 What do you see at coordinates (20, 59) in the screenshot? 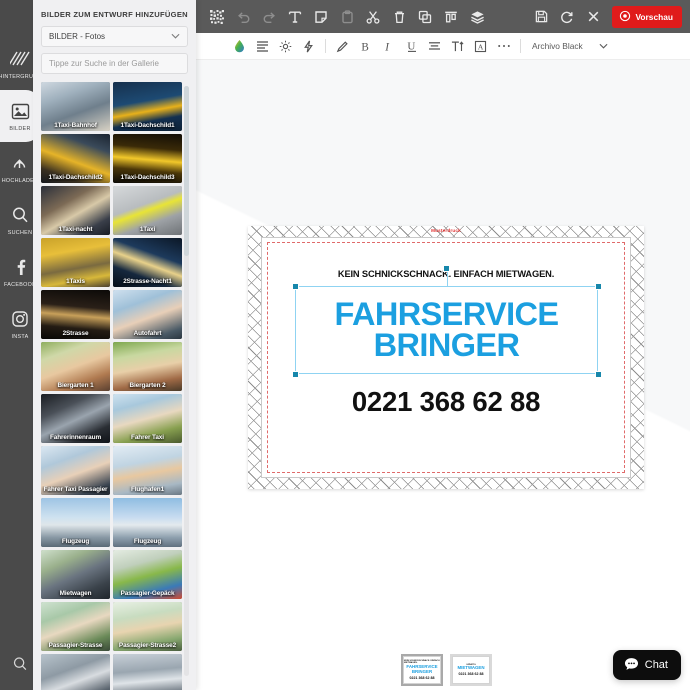
I see `pattern-icon` at bounding box center [20, 59].